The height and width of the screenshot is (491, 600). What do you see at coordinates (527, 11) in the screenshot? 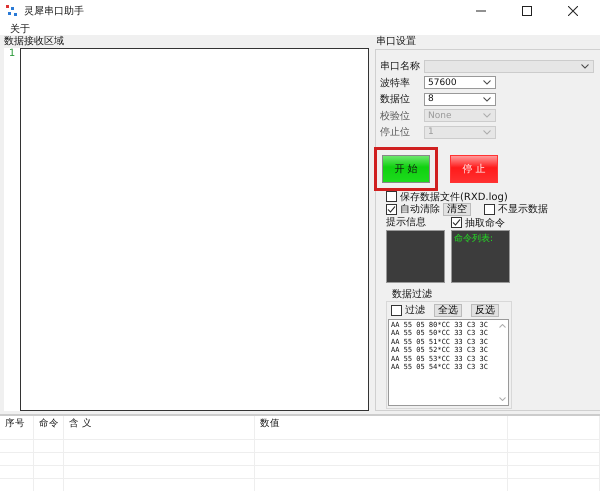
I see `maximize-icon` at bounding box center [527, 11].